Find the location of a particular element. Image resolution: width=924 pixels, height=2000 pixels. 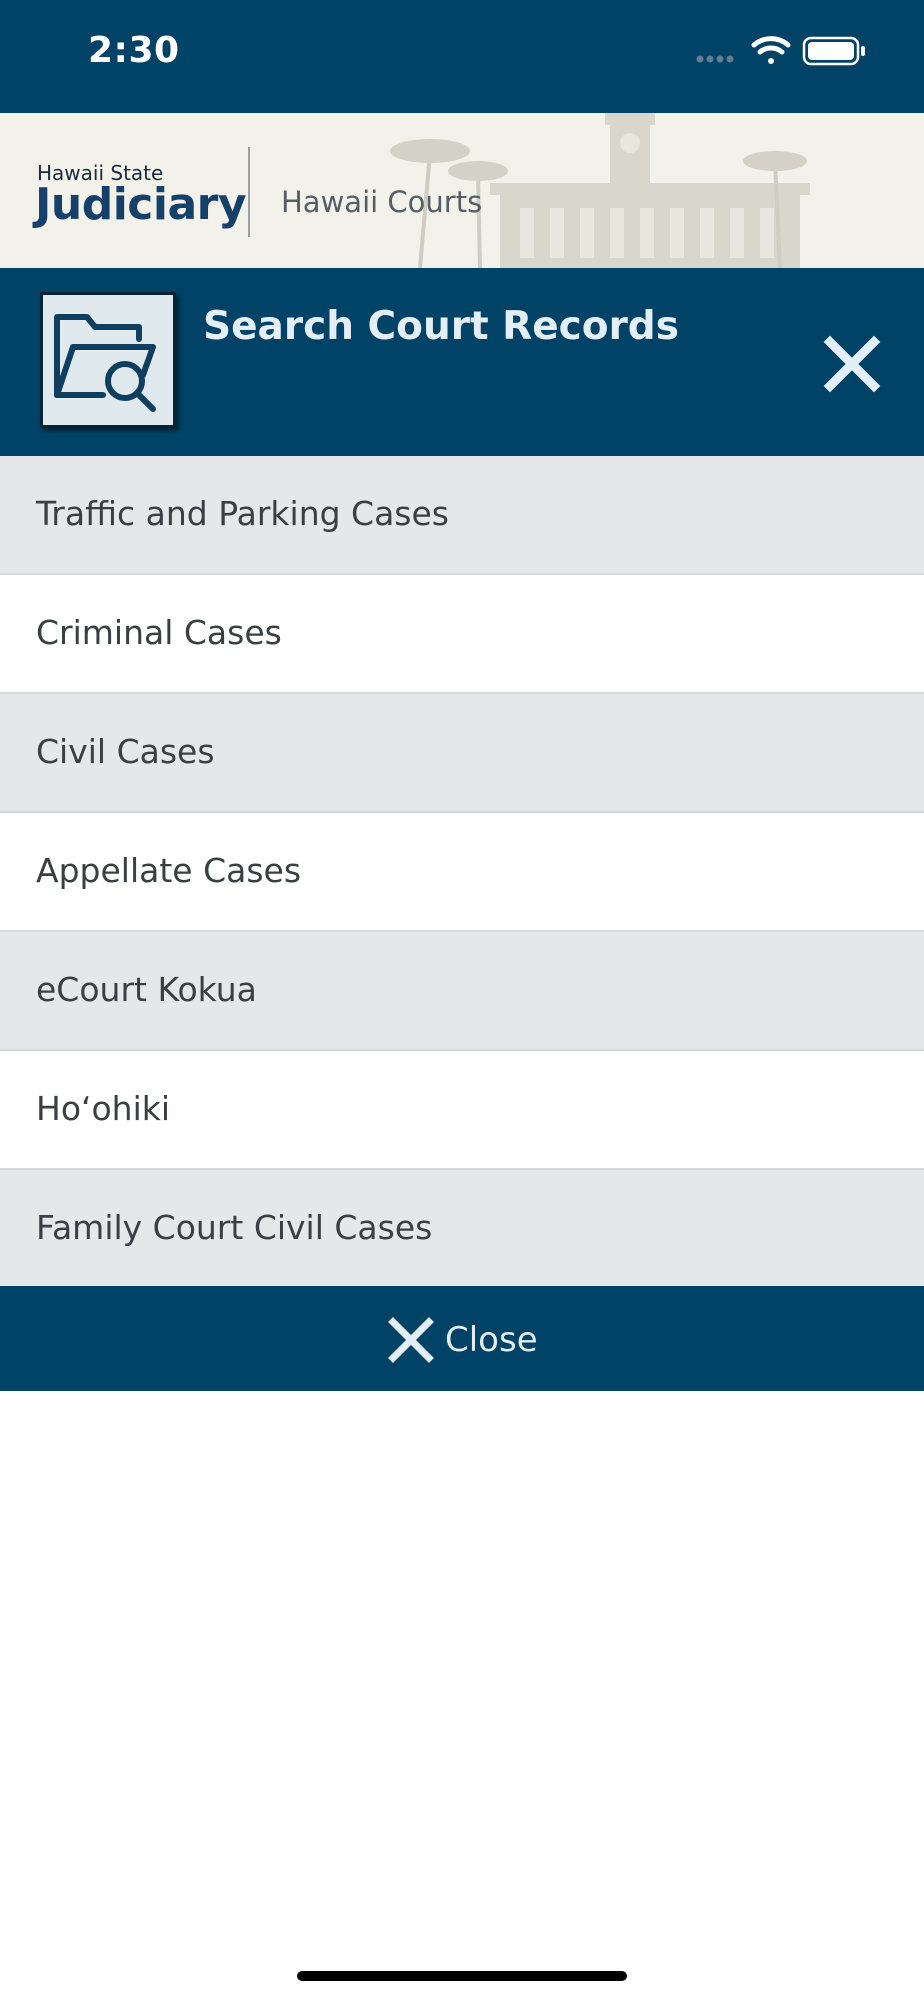

menu-item-hoohiki: Hoʻohiki is located at coordinates (462, 1110).